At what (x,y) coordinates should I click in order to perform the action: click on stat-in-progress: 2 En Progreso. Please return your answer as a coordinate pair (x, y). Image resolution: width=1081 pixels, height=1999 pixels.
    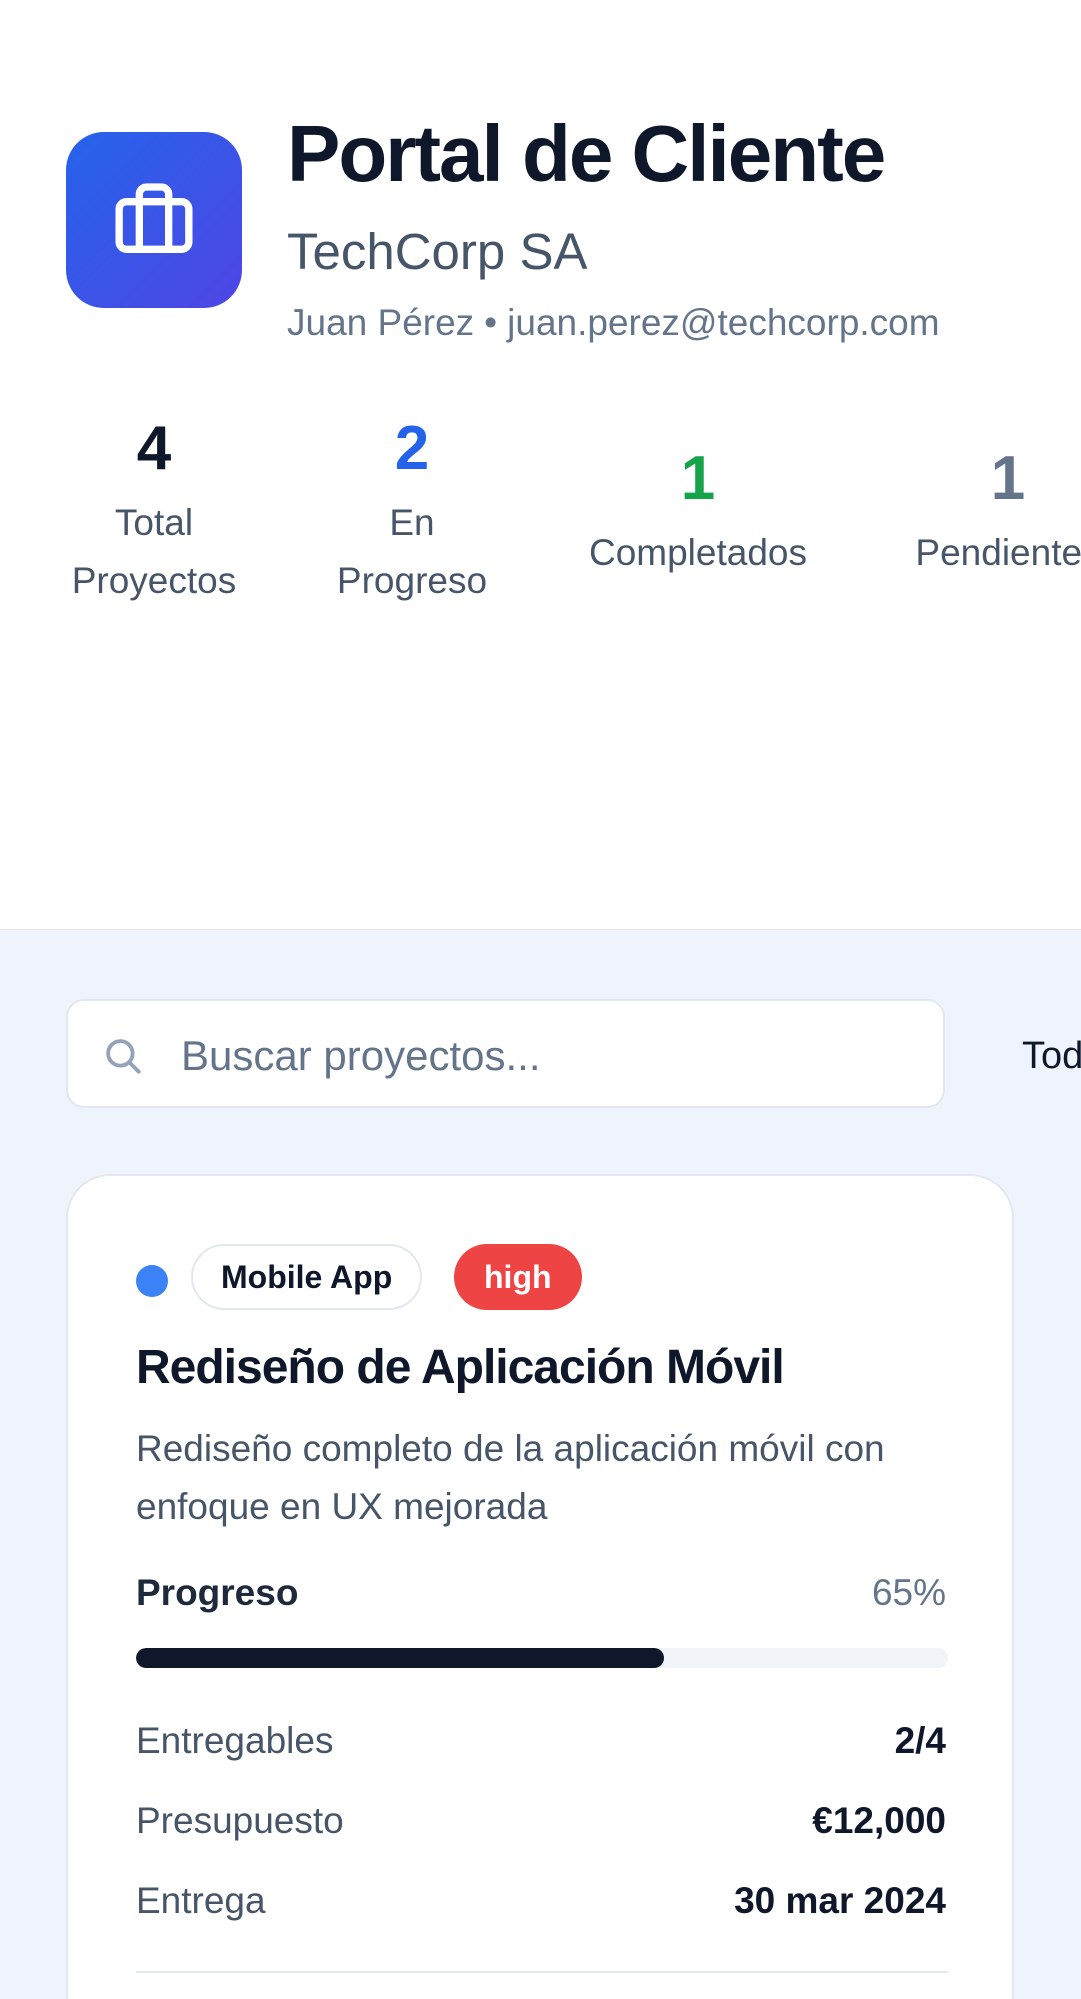
    Looking at the image, I should click on (412, 514).